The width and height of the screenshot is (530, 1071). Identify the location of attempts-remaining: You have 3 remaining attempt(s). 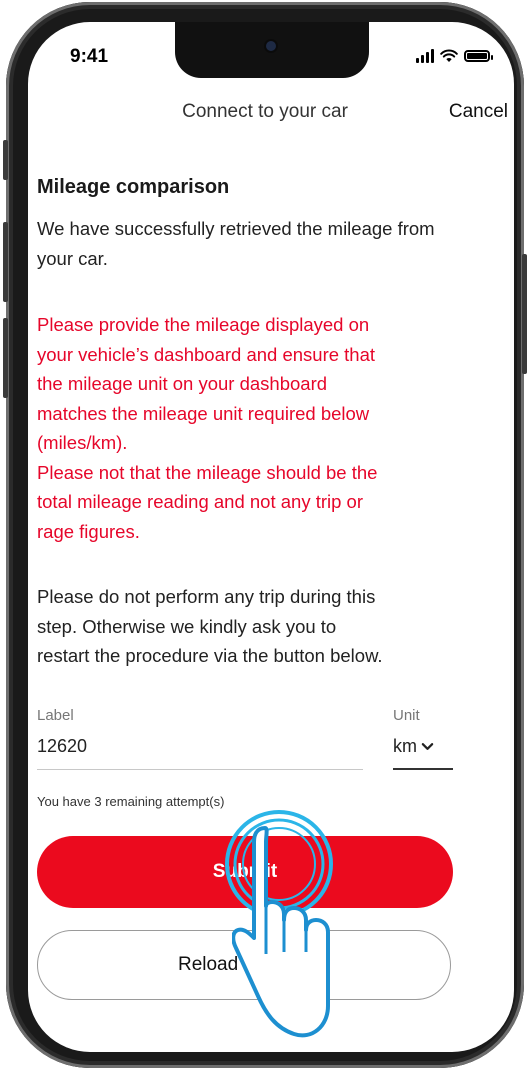
(131, 801).